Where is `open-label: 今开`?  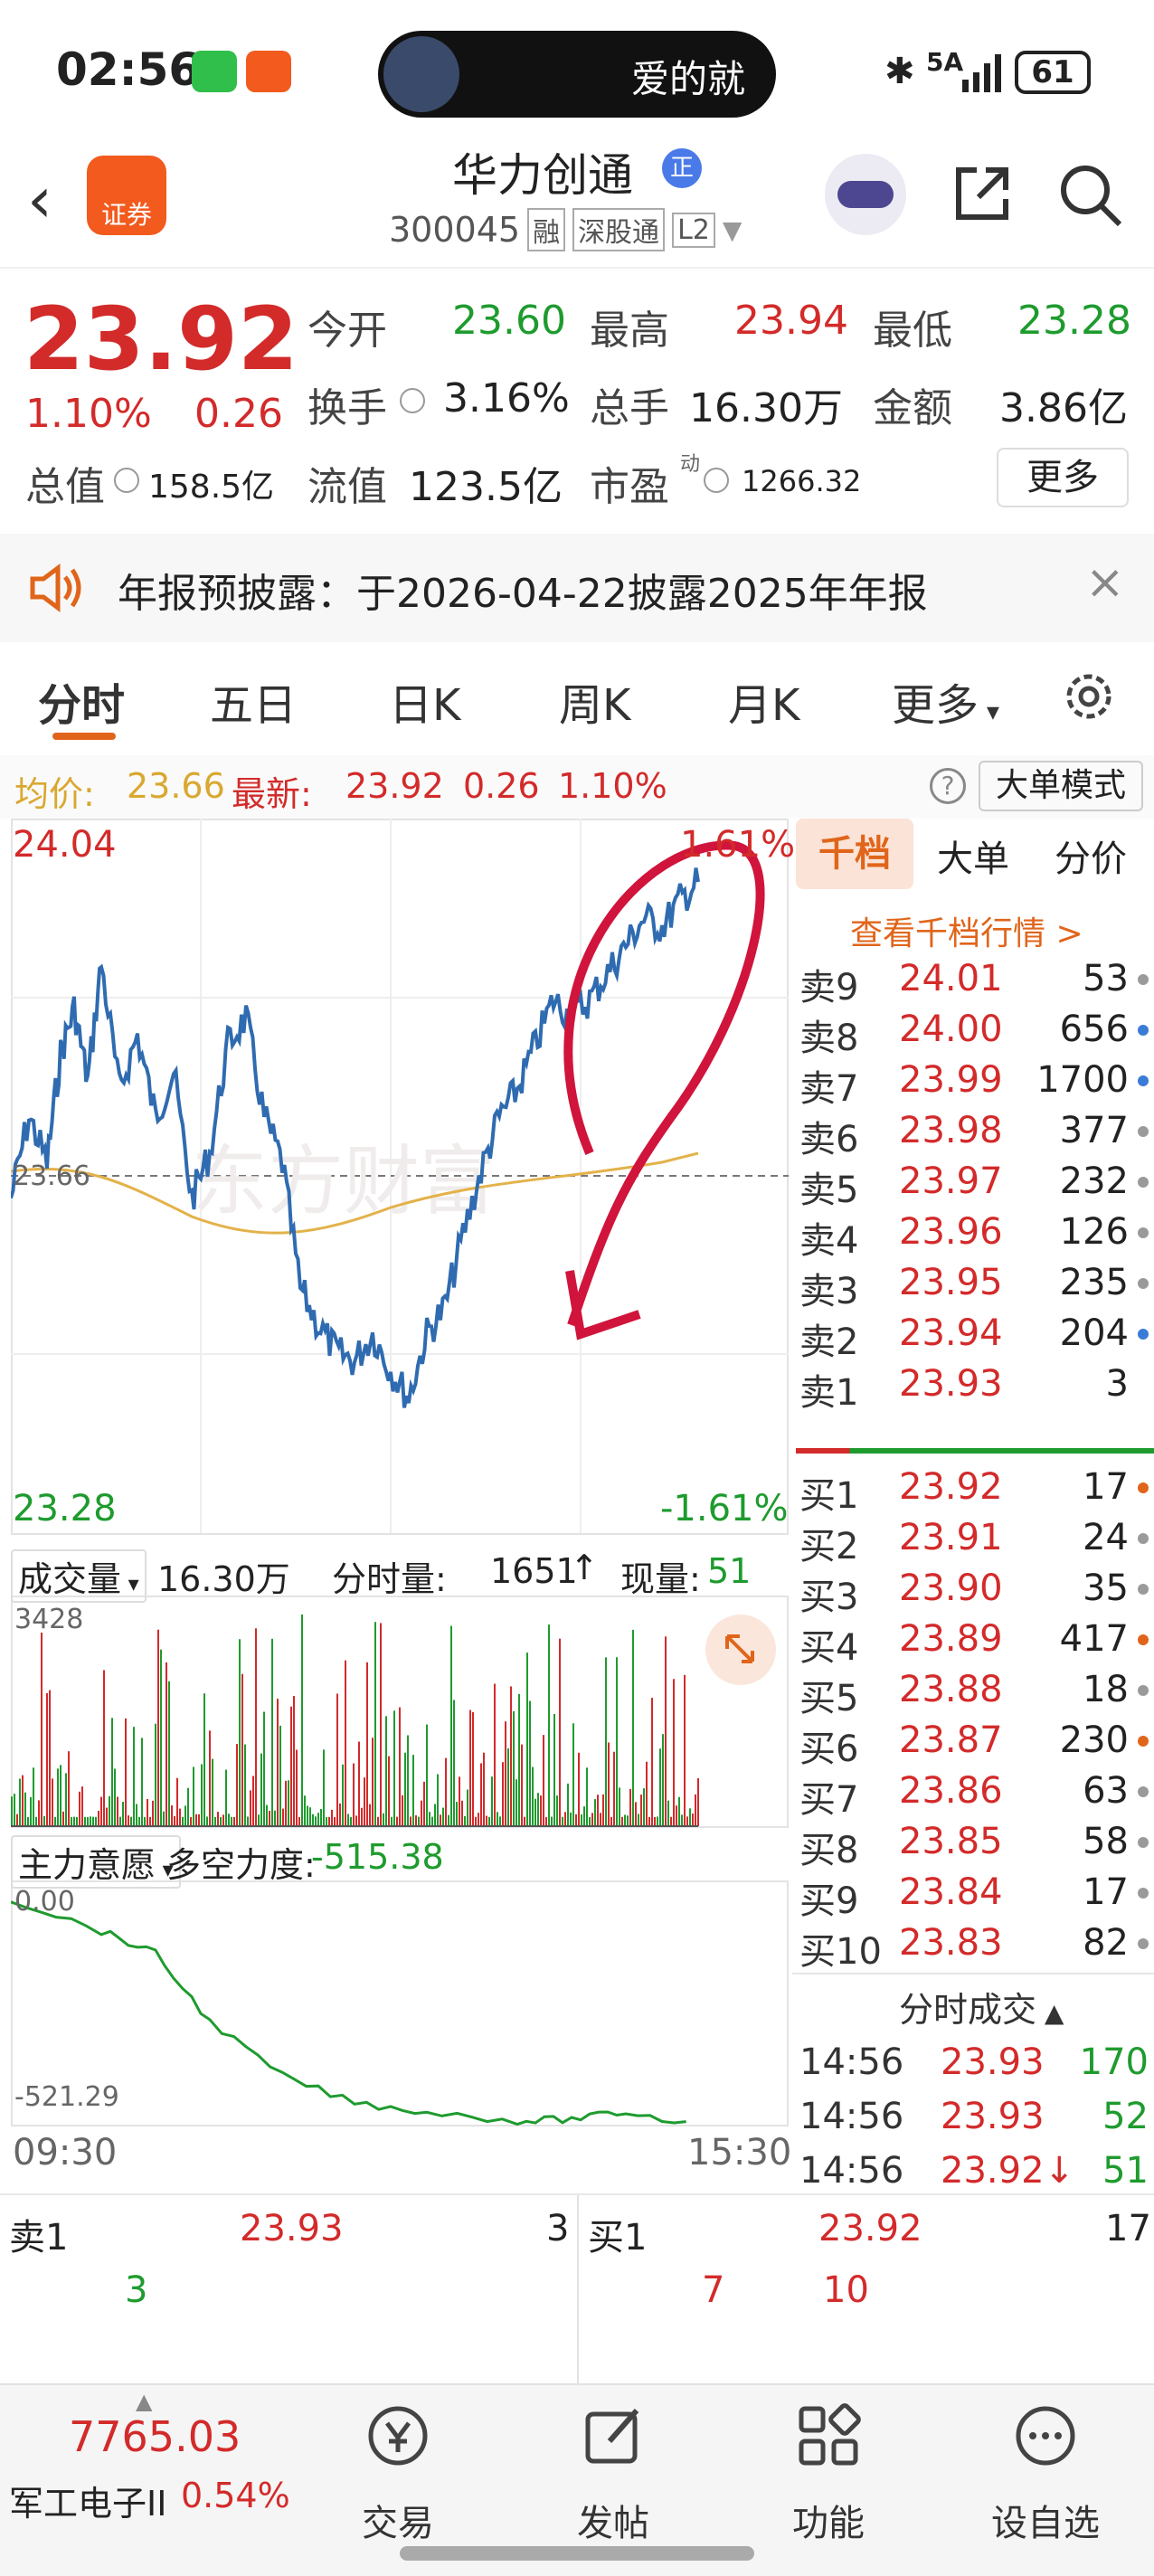 open-label: 今开 is located at coordinates (347, 331).